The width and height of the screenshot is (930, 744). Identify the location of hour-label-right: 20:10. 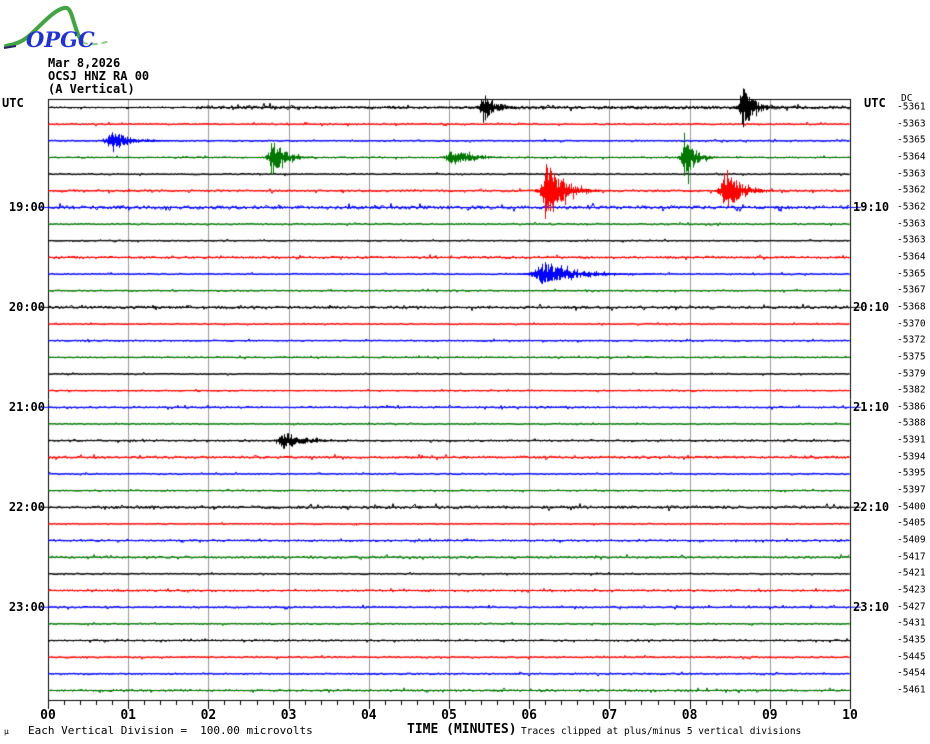
(871, 306).